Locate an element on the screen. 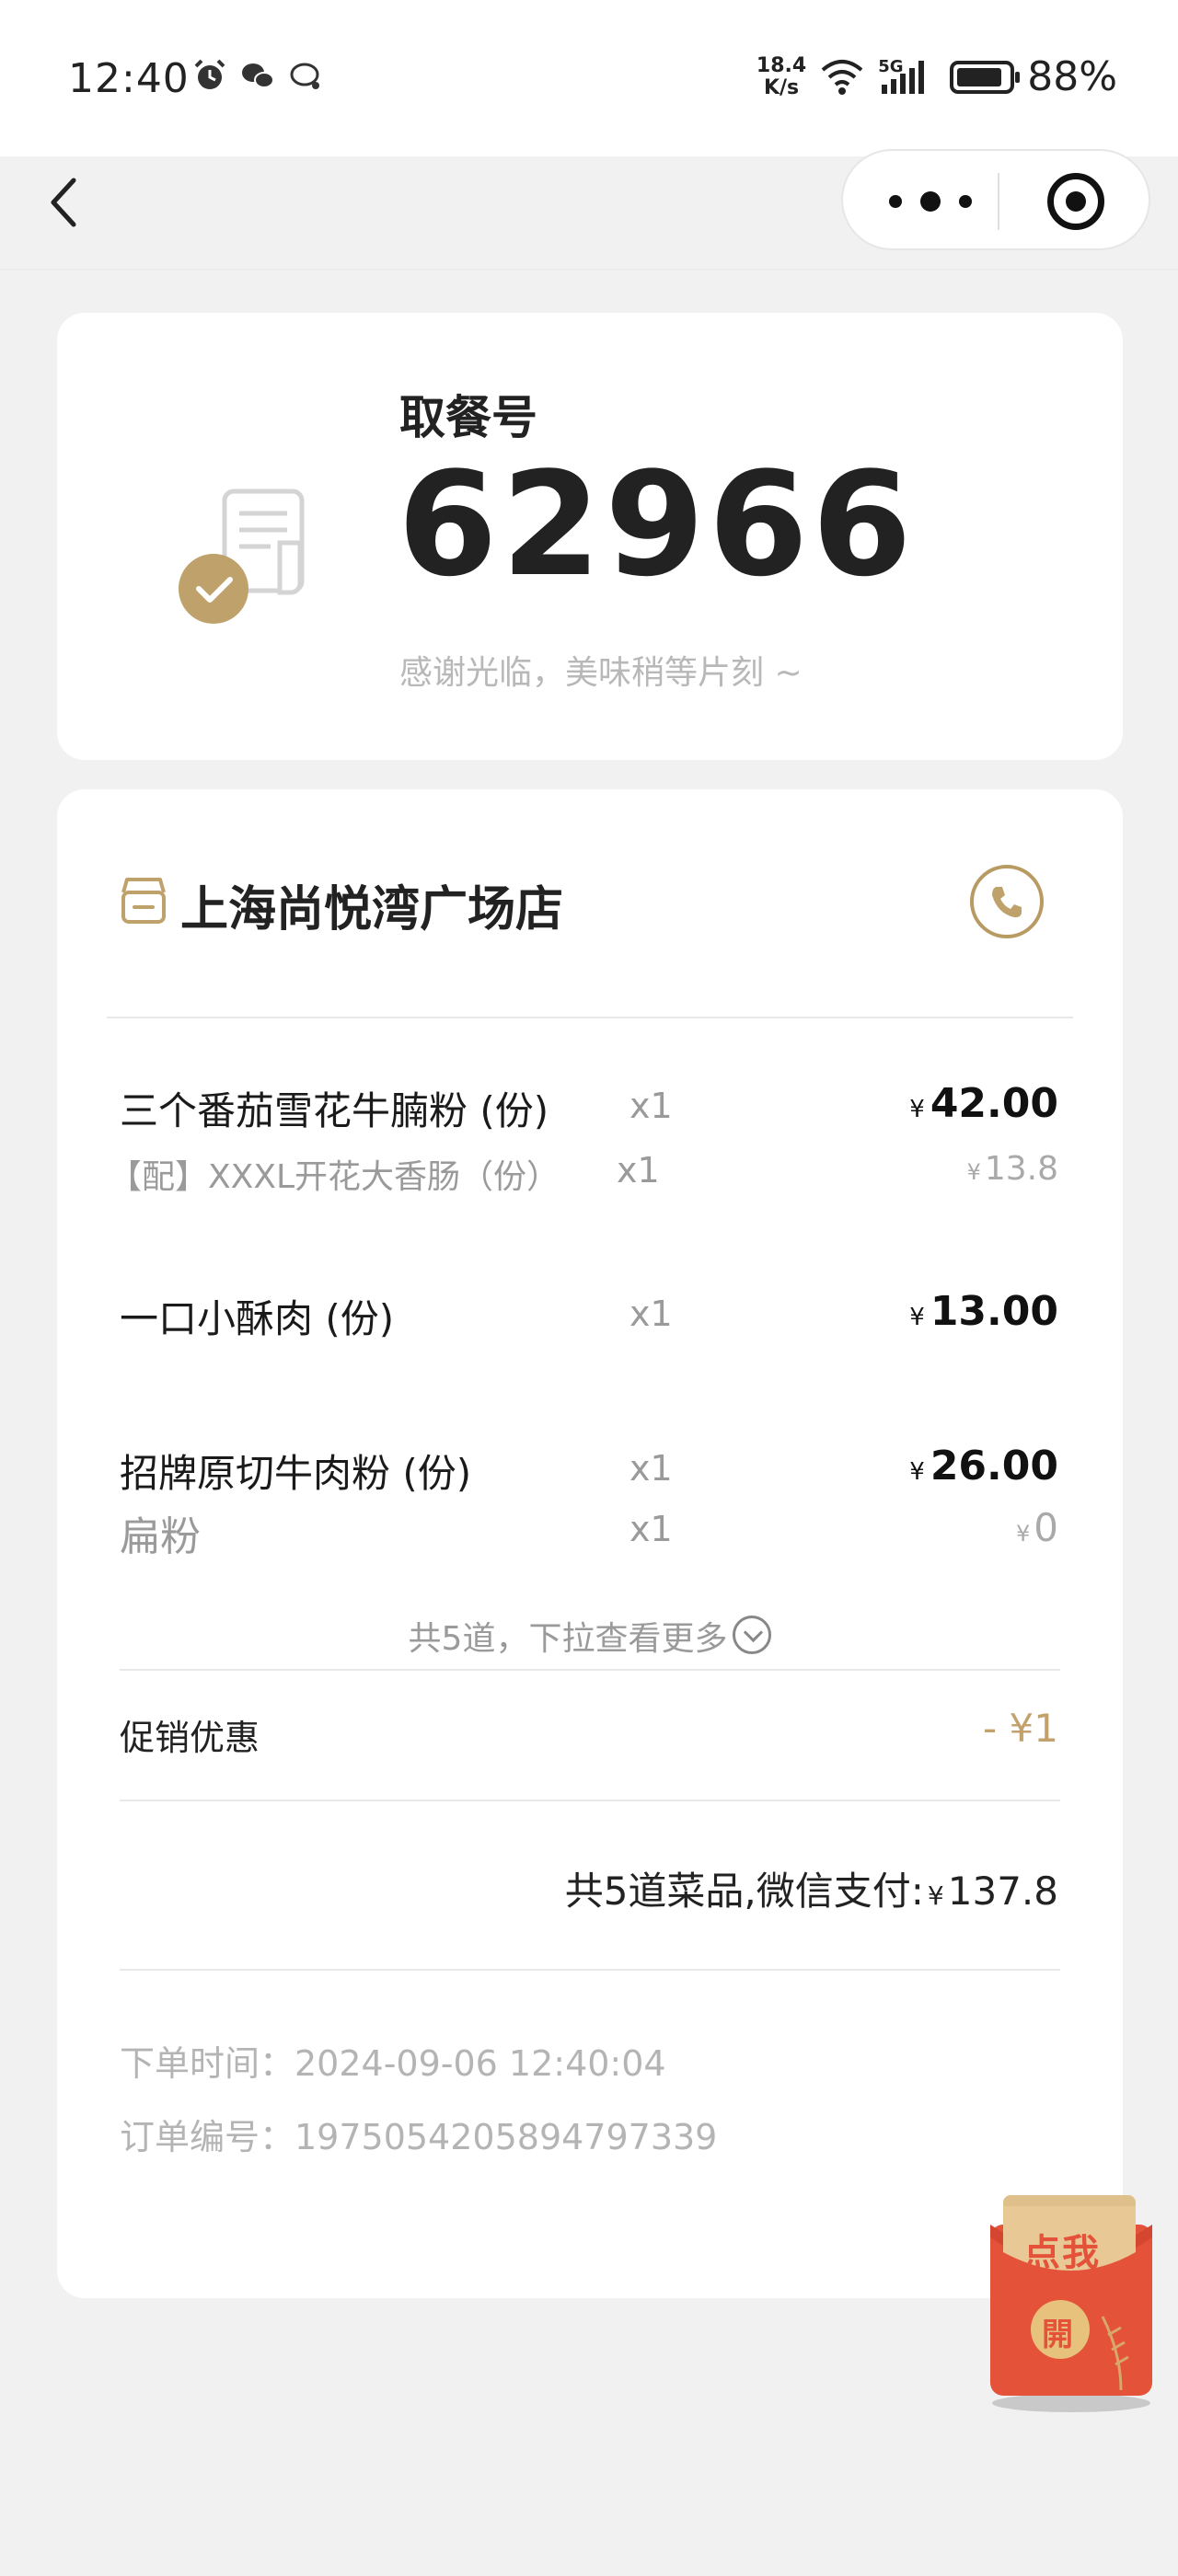 Image resolution: width=1178 pixels, height=2576 pixels. network-speed-unit: K/s is located at coordinates (781, 87).